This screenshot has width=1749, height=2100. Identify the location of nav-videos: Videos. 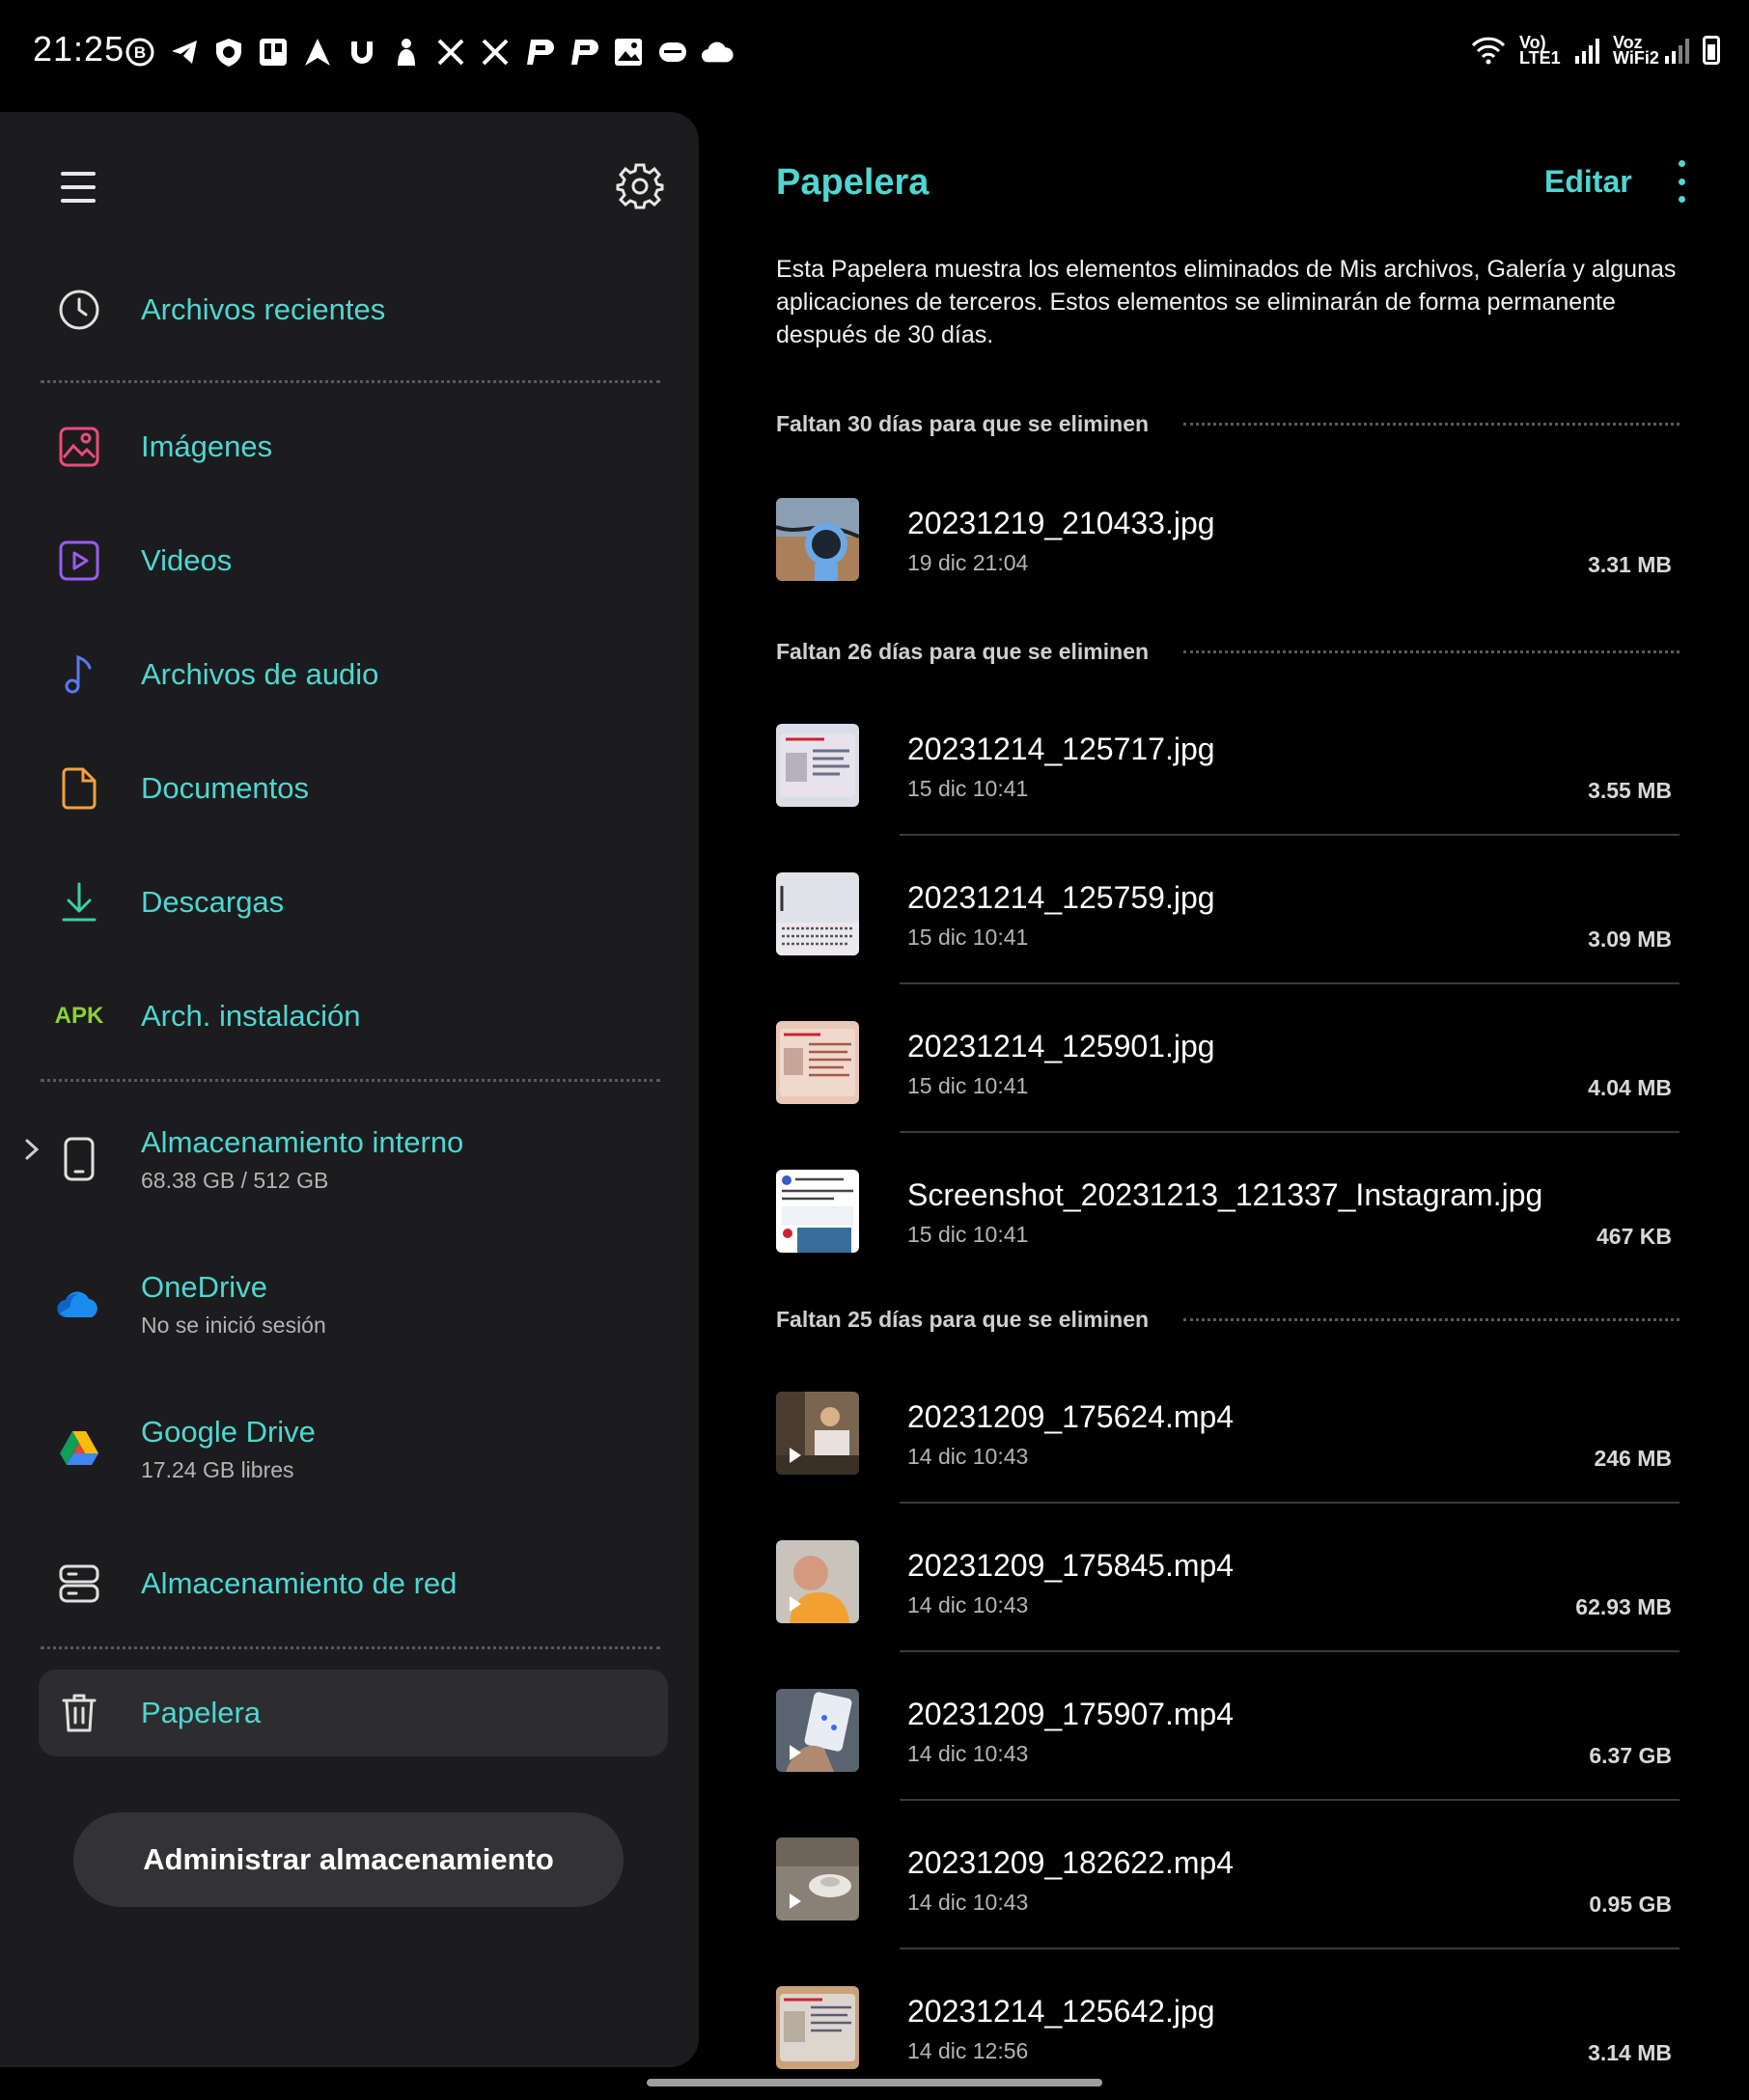
(353, 560).